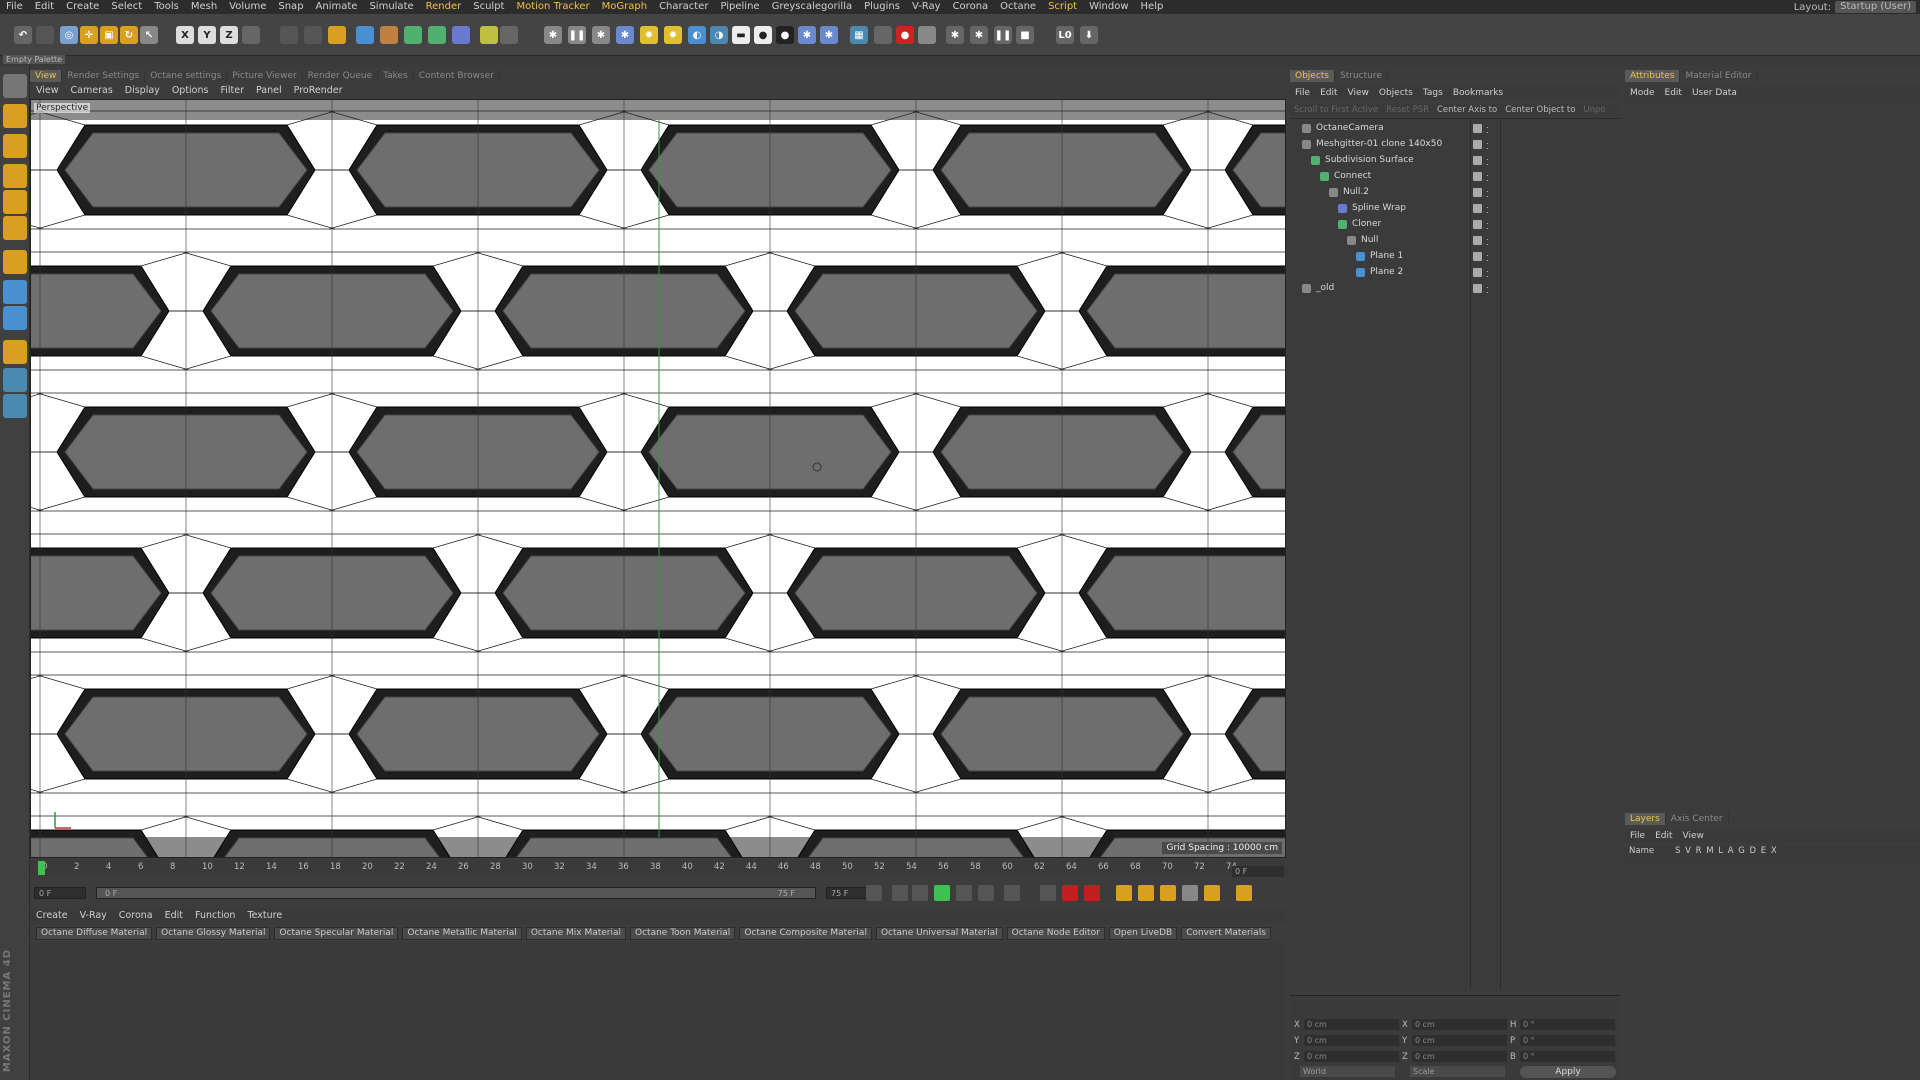  What do you see at coordinates (1567, 1024) in the screenshot?
I see `rot-h-field: 0 °` at bounding box center [1567, 1024].